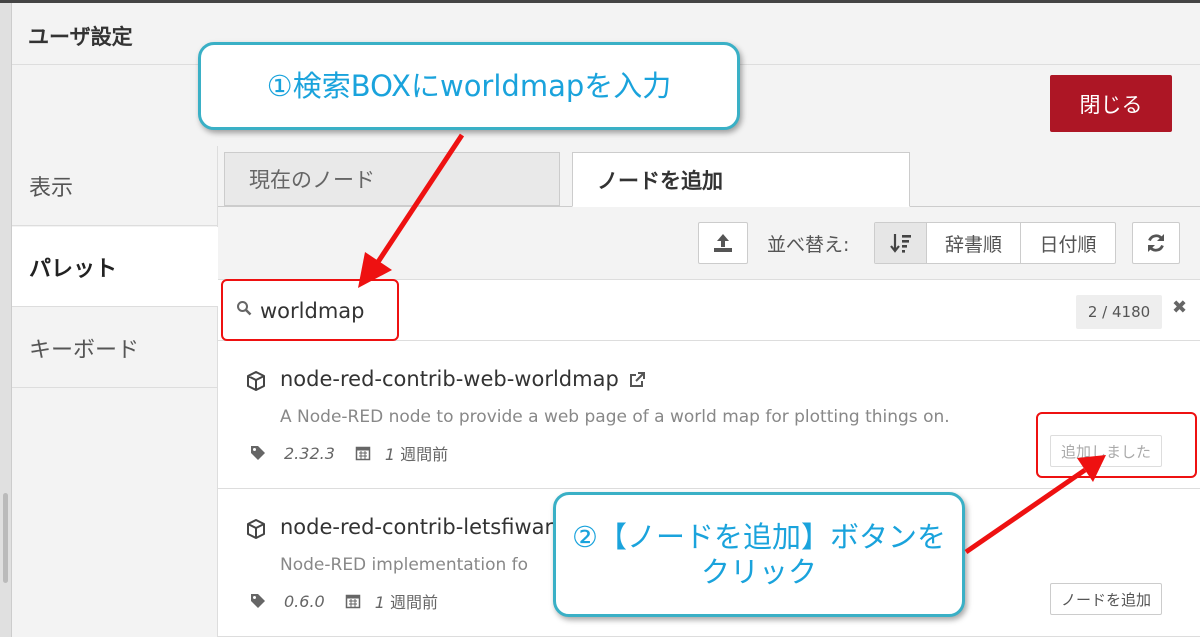 This screenshot has height=637, width=1200. I want to click on tab-label: 現在のノード, so click(312, 180).